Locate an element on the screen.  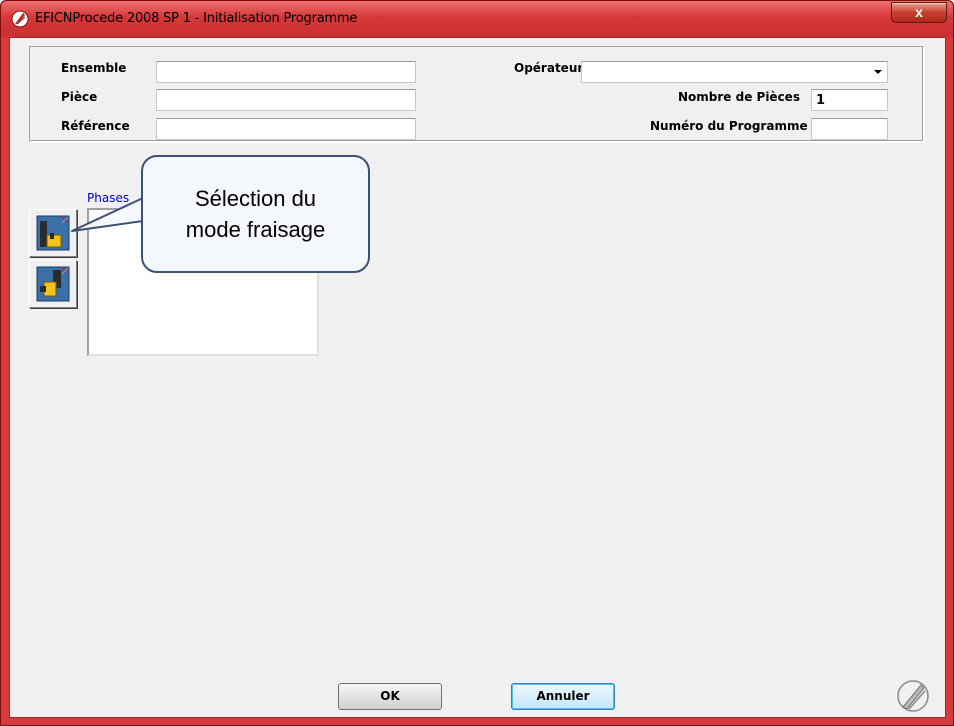
app-logo-icon is located at coordinates (20, 19).